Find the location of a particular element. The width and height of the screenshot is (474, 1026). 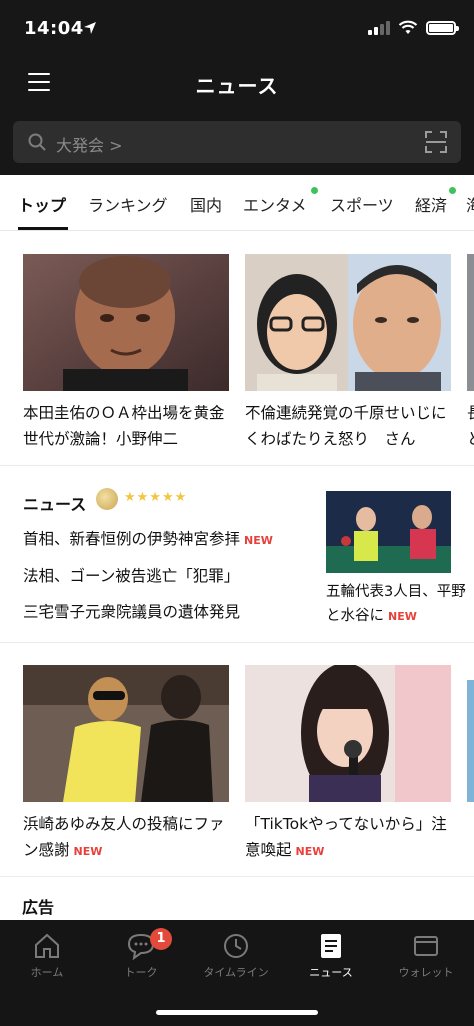

status-indicators is located at coordinates (413, 28).